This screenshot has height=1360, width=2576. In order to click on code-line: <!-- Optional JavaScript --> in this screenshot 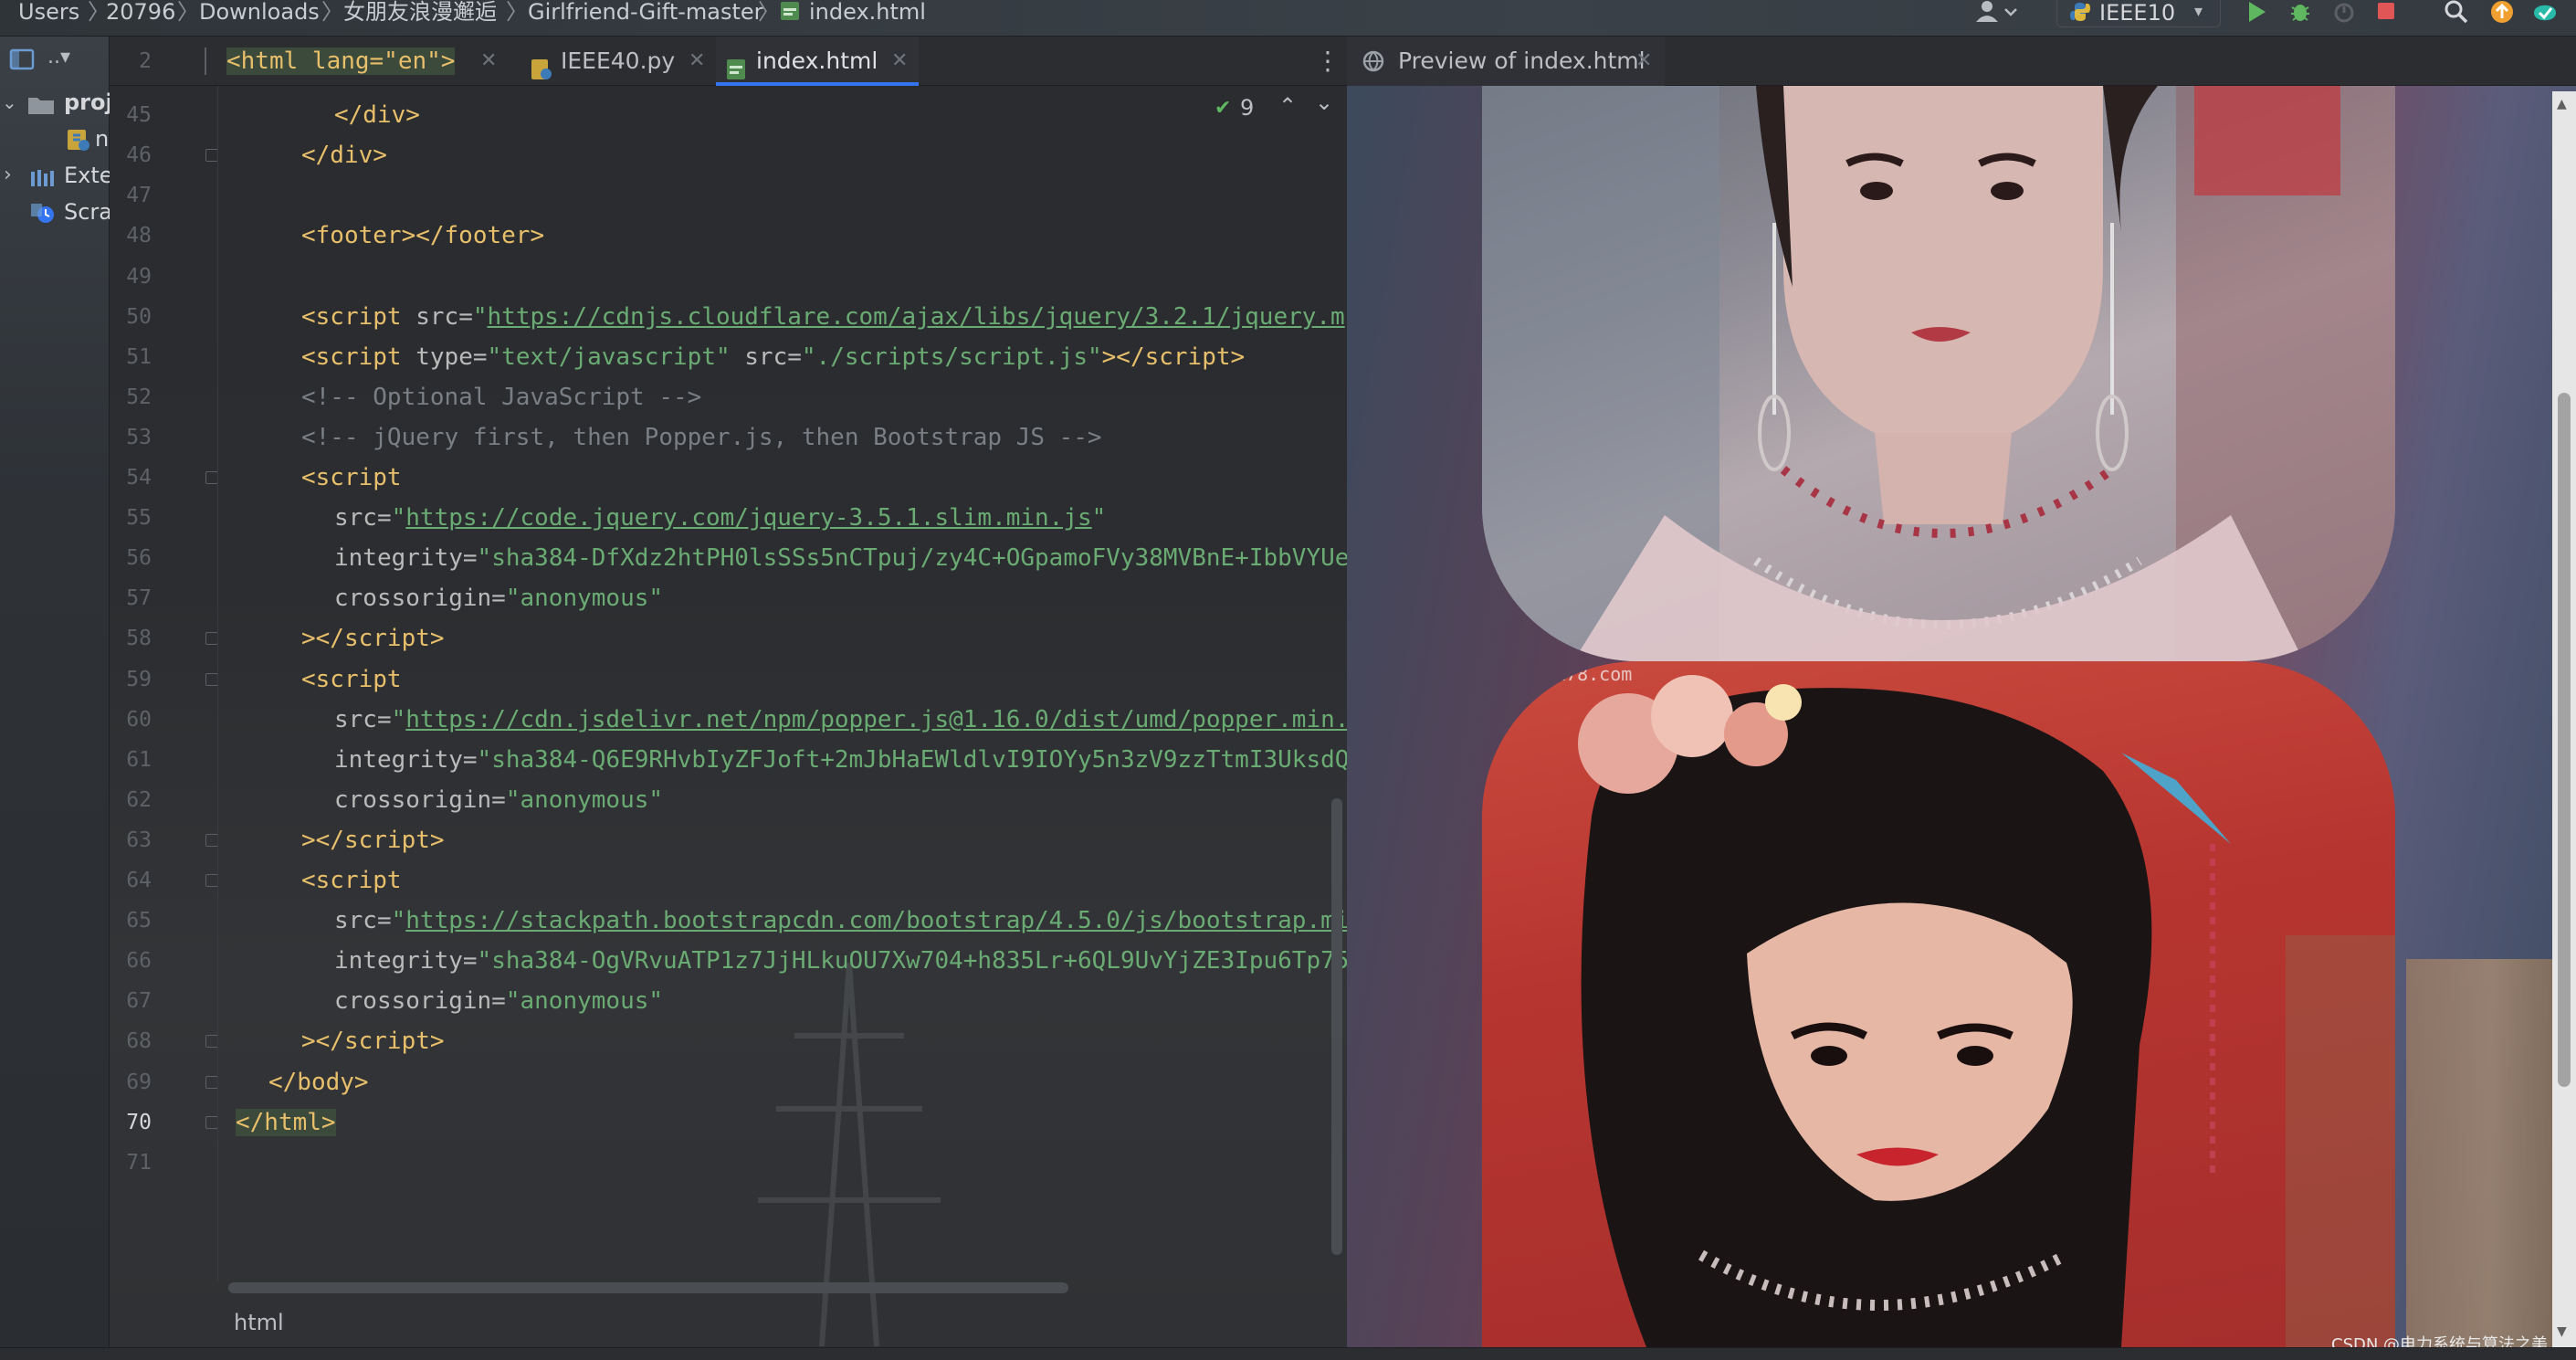, I will do `click(501, 398)`.